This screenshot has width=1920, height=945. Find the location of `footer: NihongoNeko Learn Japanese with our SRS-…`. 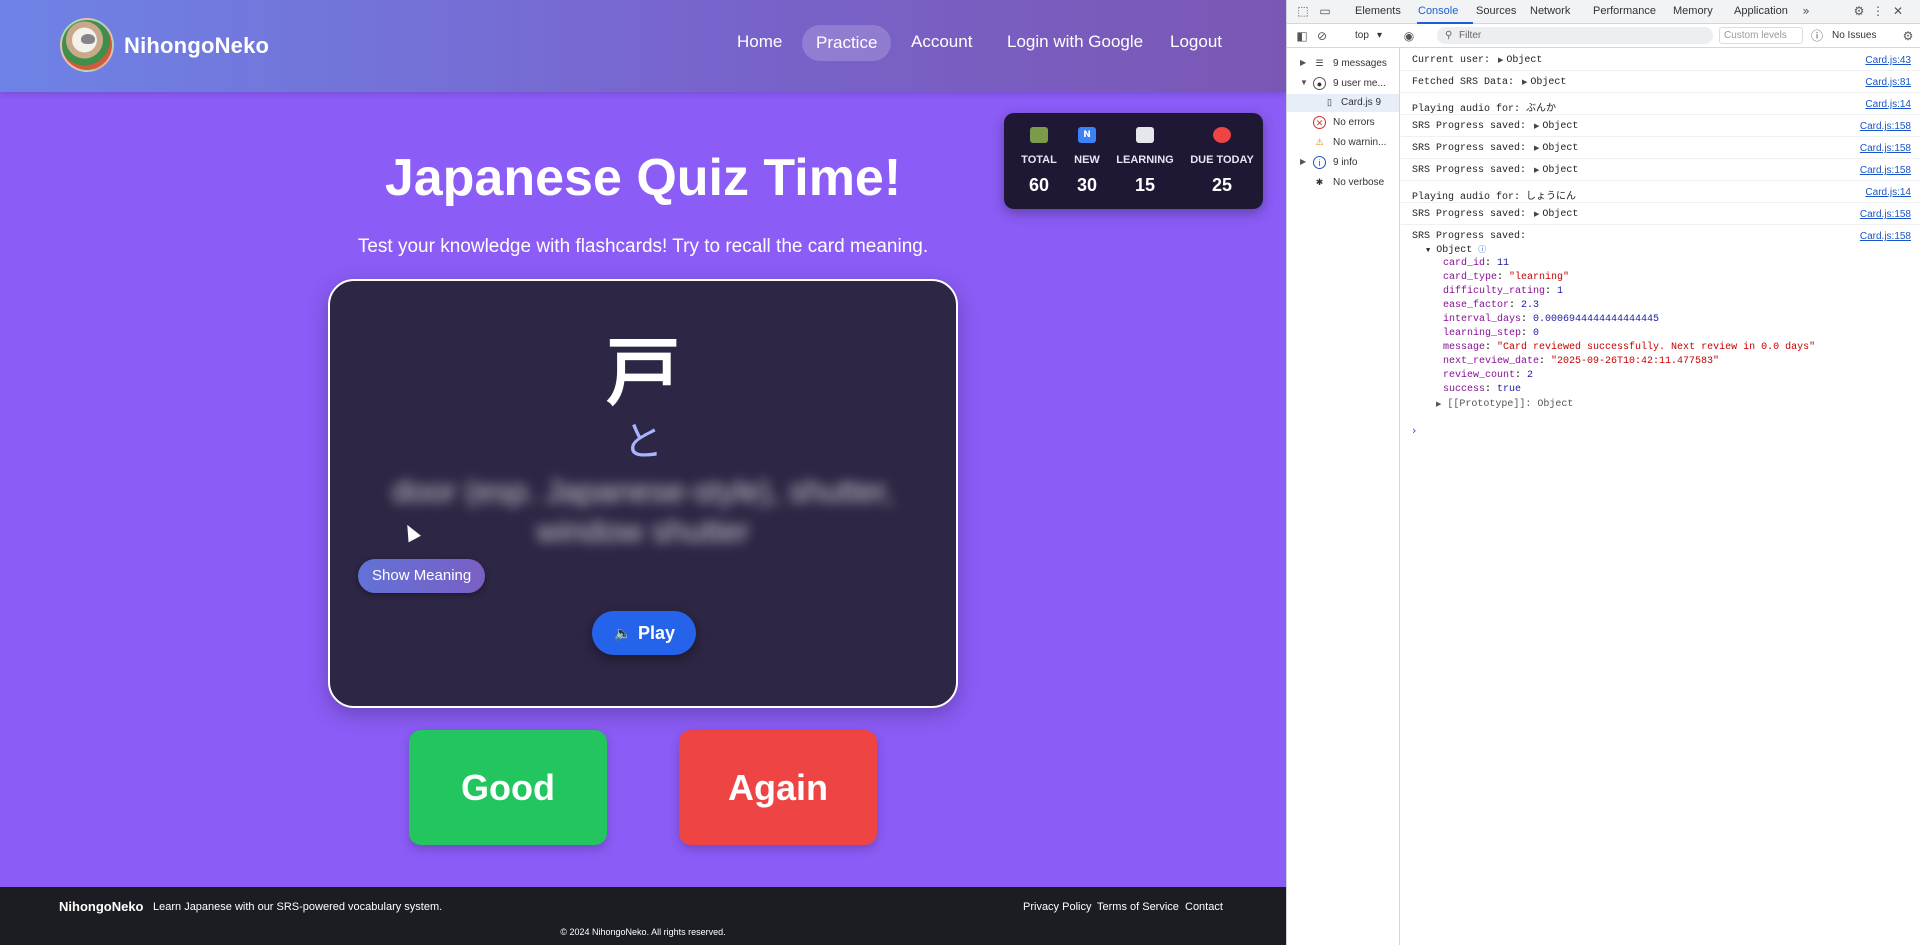

footer: NihongoNeko Learn Japanese with our SRS-… is located at coordinates (643, 916).